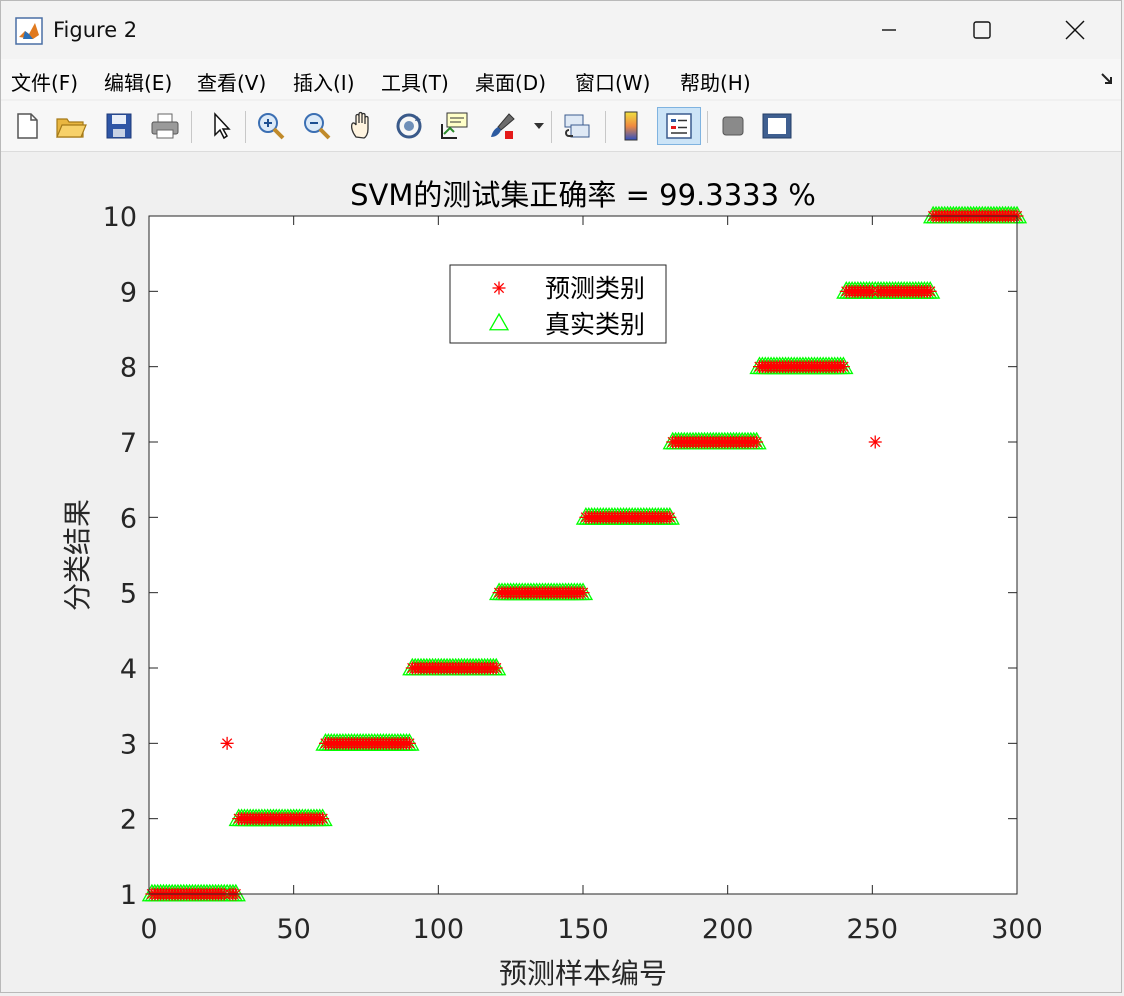  I want to click on y-tick-label: 7, so click(128, 443).